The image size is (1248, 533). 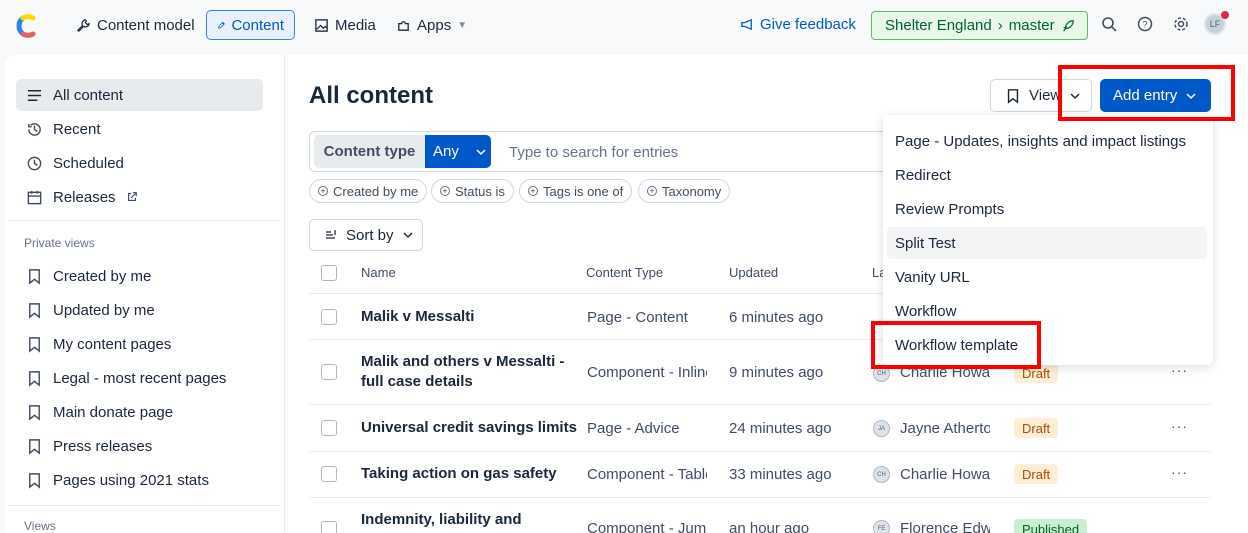 What do you see at coordinates (331, 234) in the screenshot?
I see `sort-icon` at bounding box center [331, 234].